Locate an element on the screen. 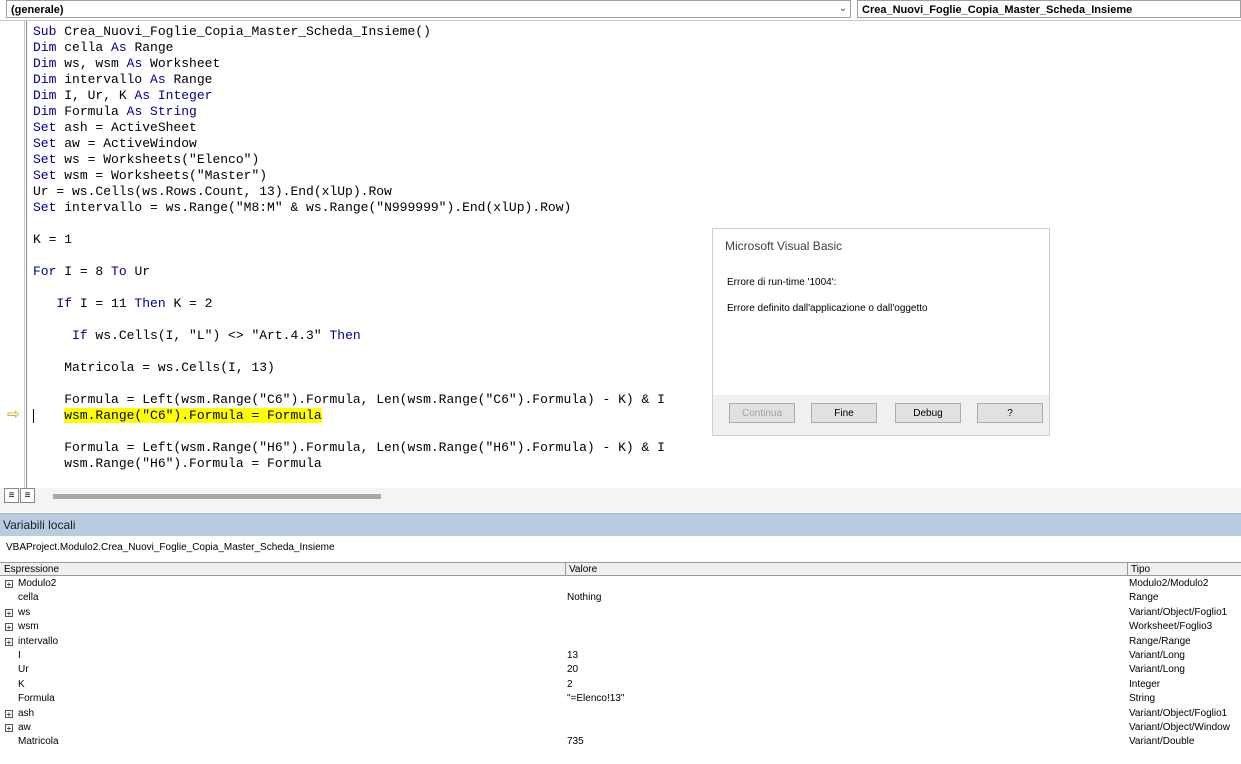 This screenshot has height=764, width=1241. column-header-value: Valore is located at coordinates (846, 569).